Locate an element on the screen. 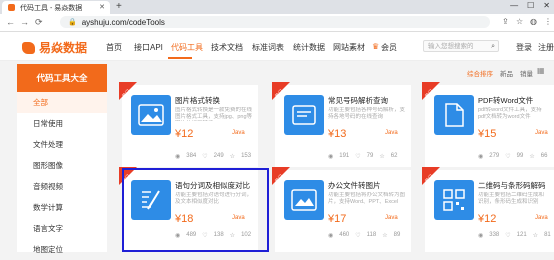 The width and height of the screenshot is (554, 260). views-count: 191 is located at coordinates (344, 156).